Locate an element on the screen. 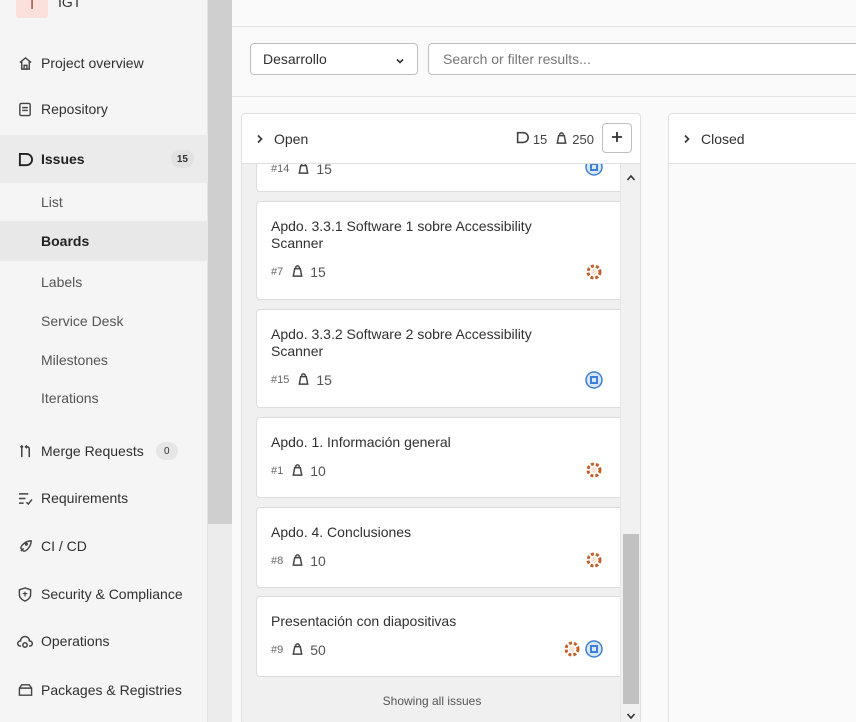 This screenshot has height=722, width=856. issue-title: Apdo. 4. Conclusiones is located at coordinates (421, 532).